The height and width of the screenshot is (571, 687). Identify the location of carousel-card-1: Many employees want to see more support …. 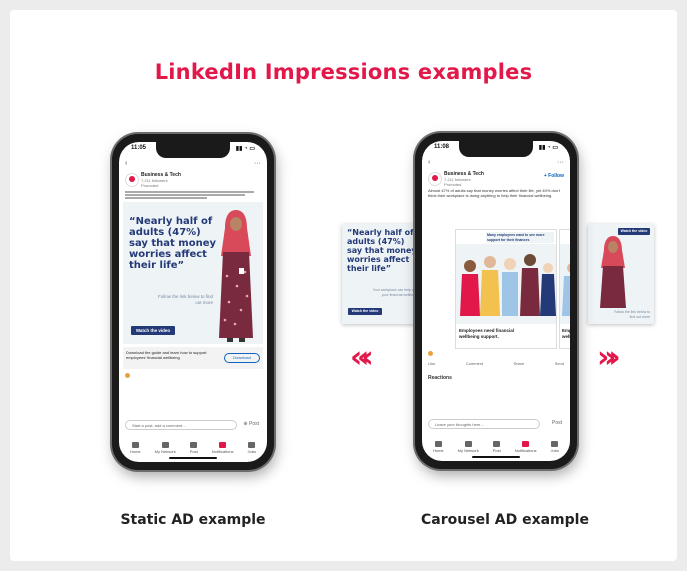
(506, 289).